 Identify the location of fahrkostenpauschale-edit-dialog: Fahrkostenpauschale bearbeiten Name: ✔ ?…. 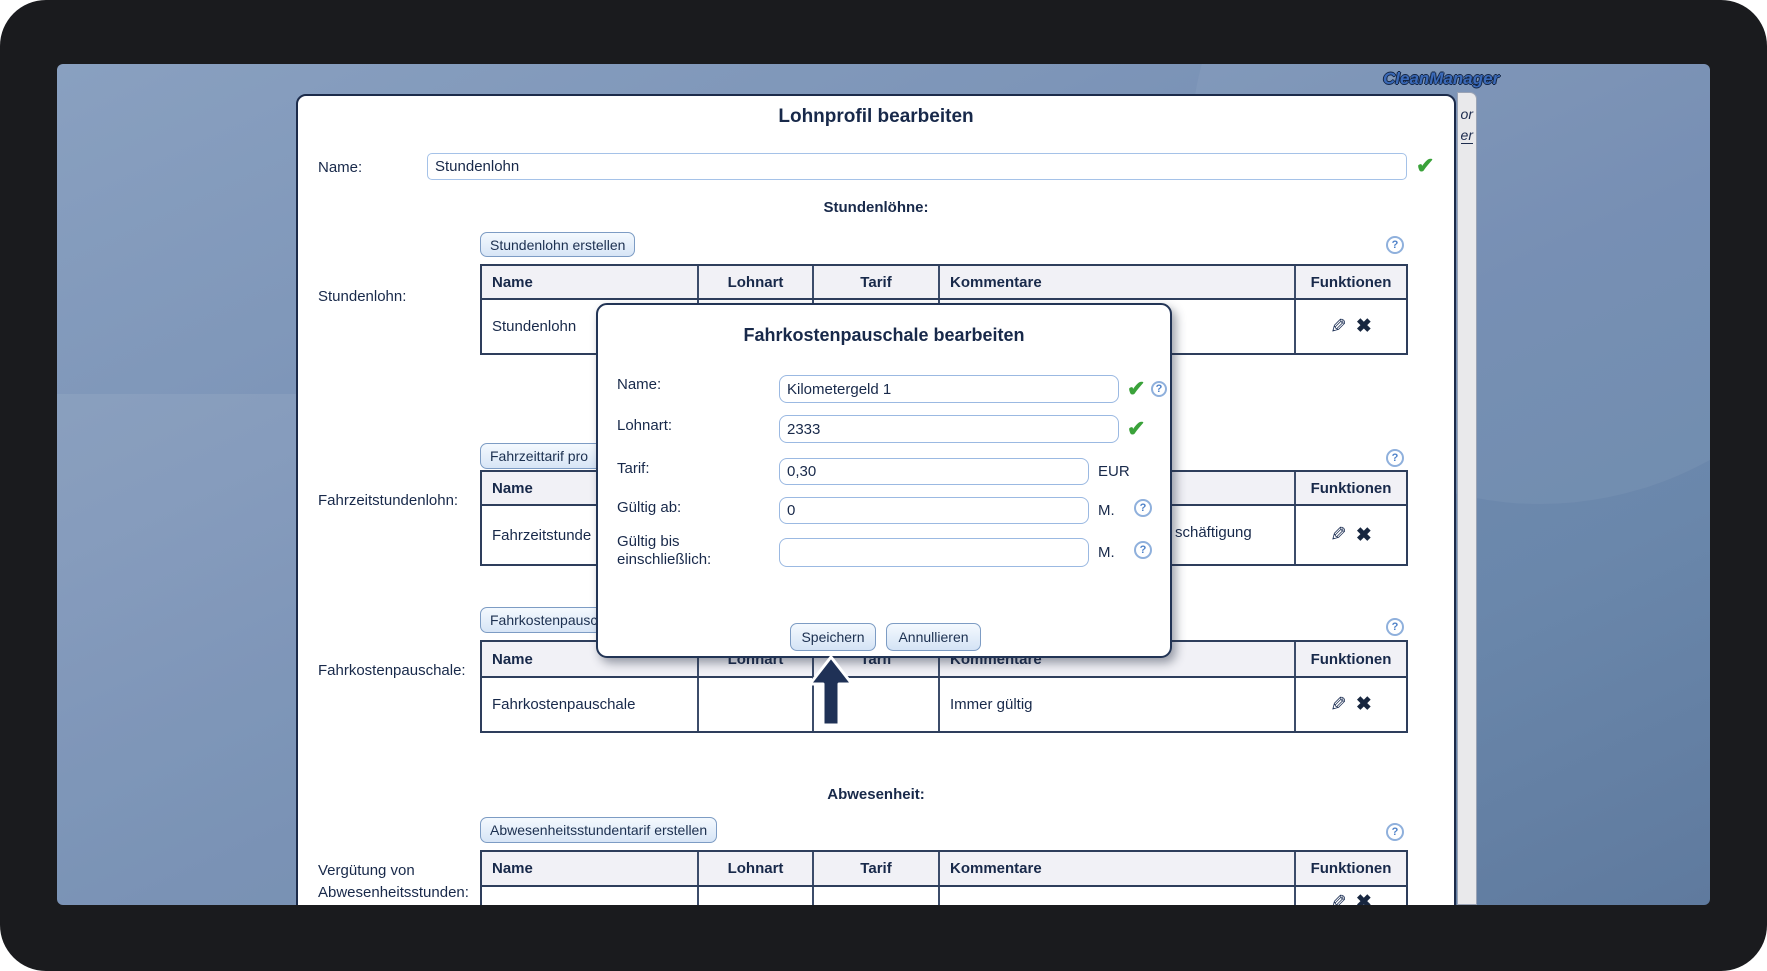
(884, 480).